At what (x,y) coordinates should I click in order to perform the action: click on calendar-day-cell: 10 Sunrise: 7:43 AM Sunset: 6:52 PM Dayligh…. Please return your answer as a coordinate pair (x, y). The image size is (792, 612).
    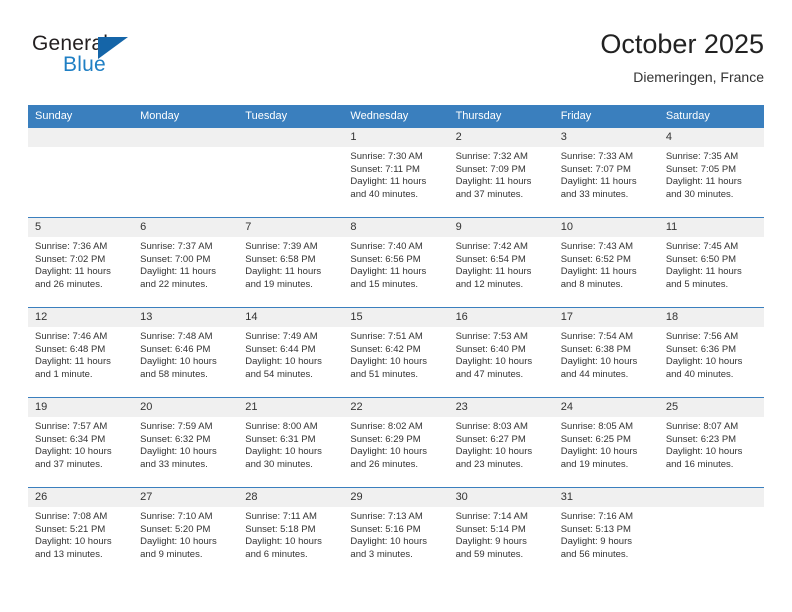
    Looking at the image, I should click on (606, 262).